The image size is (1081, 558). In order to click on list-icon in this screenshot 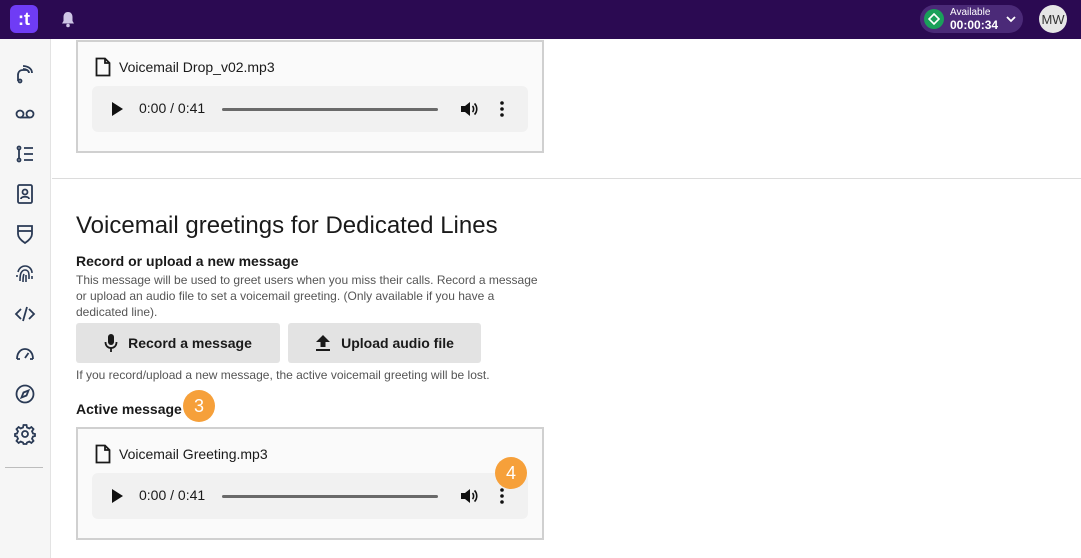, I will do `click(25, 154)`.